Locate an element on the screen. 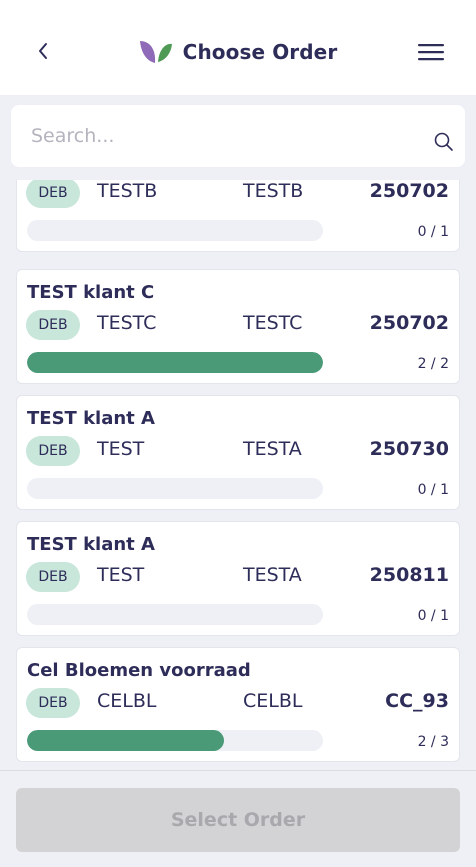 The image size is (476, 867). search-input is located at coordinates (221, 136).